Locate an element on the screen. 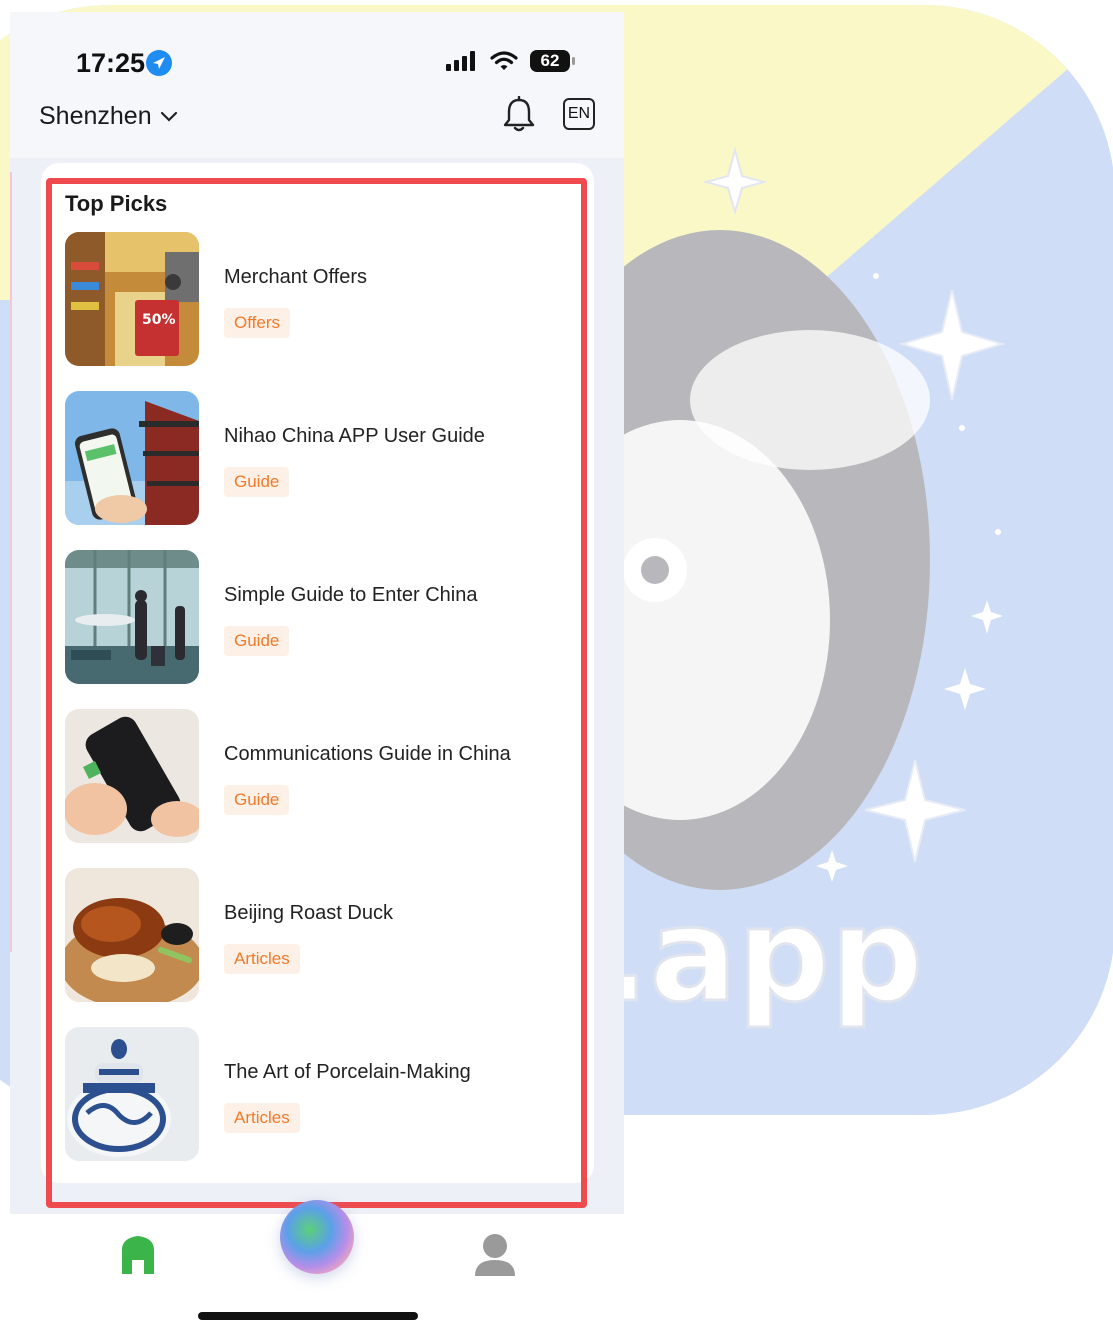 This screenshot has width=1113, height=1331. offer-badge-text: 50% is located at coordinates (159, 320).